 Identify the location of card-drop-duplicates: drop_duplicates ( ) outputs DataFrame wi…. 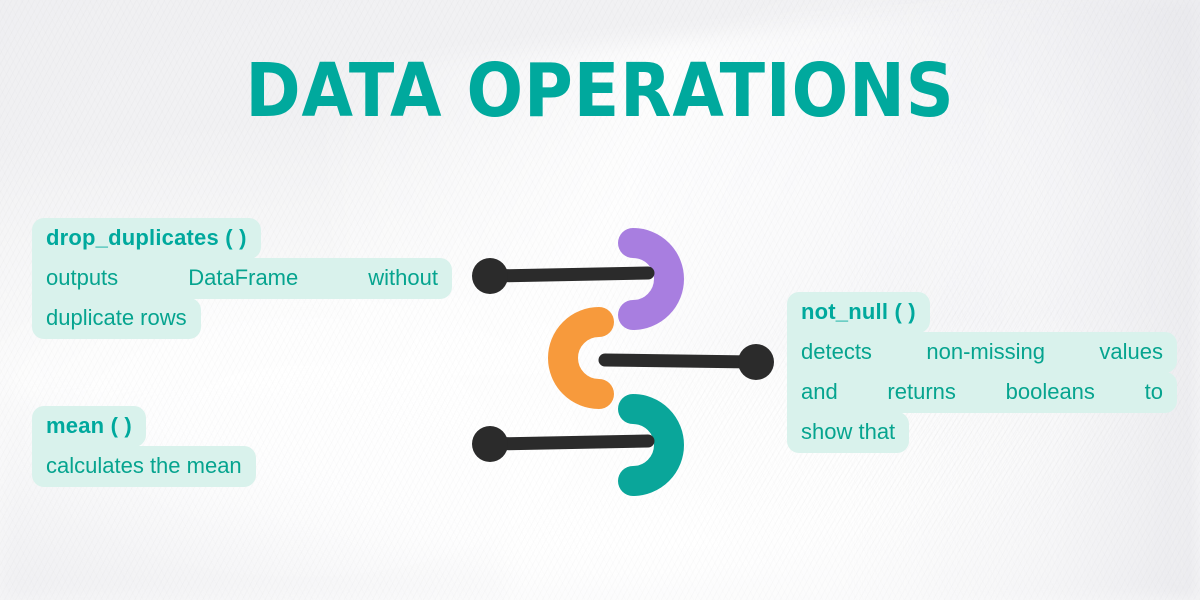
(242, 278).